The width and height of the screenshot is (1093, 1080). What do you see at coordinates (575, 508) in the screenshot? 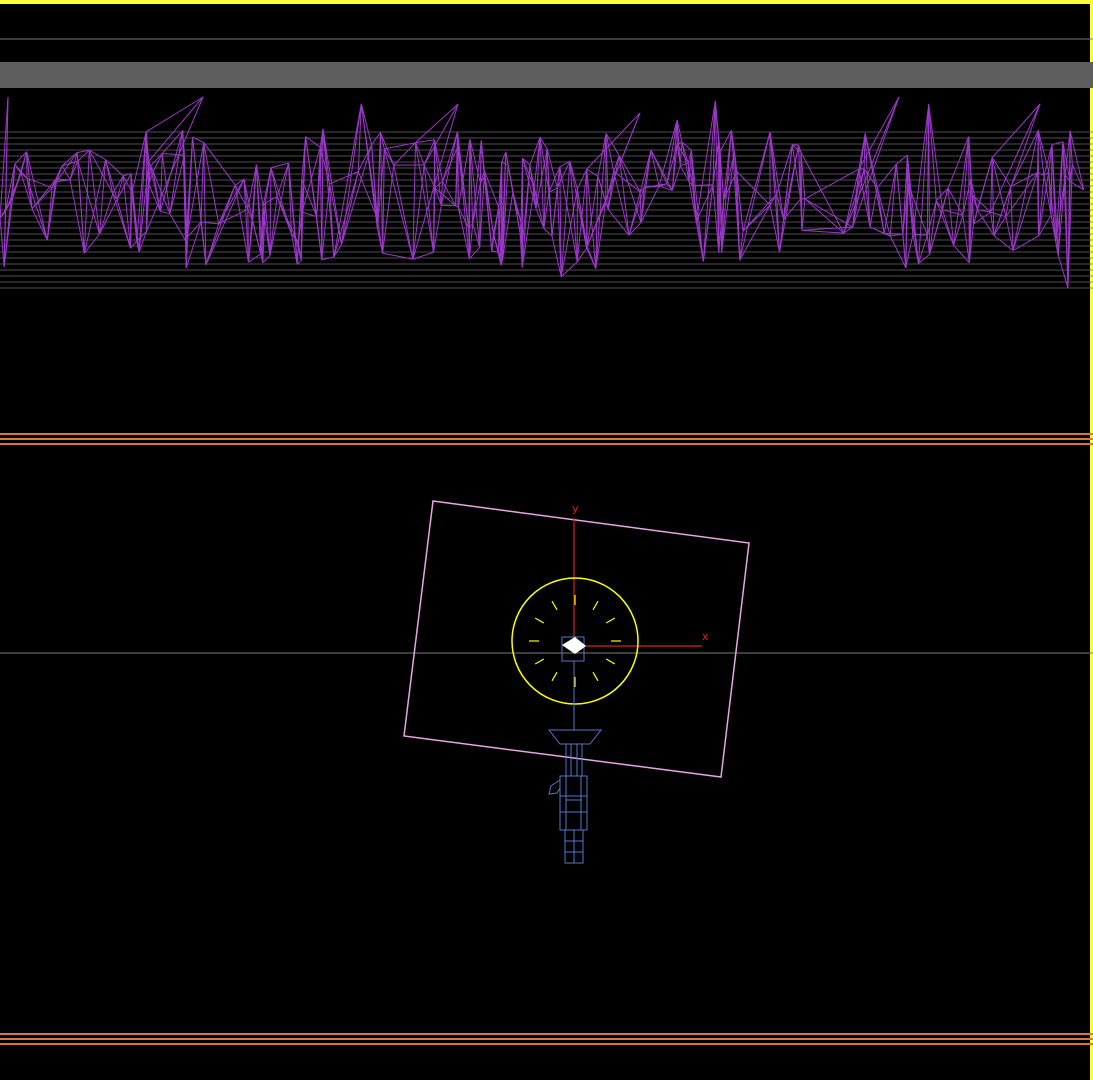
I see `y-axis-label: y` at bounding box center [575, 508].